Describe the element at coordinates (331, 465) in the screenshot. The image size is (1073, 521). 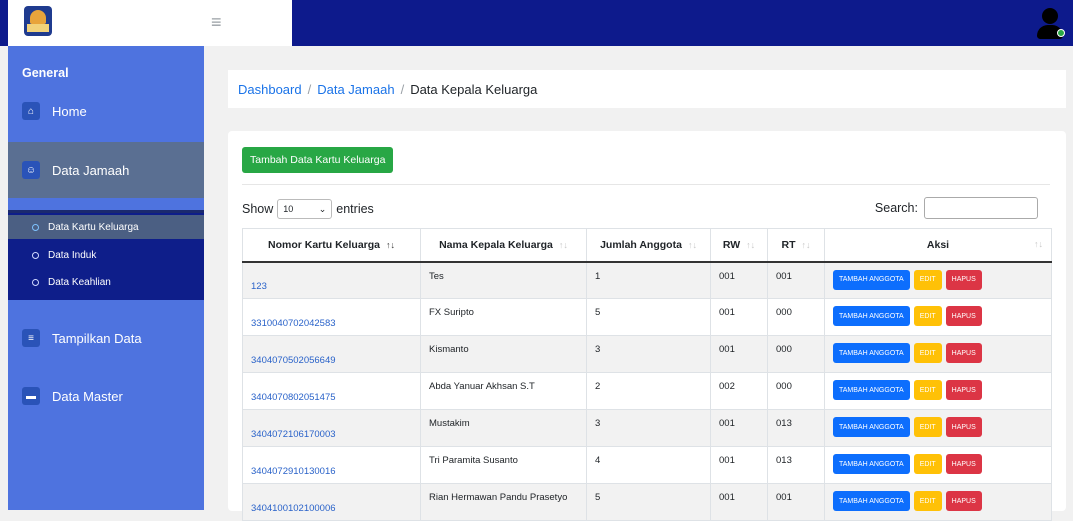
I see `cell-nomor-kk: 3404072910130016` at that location.